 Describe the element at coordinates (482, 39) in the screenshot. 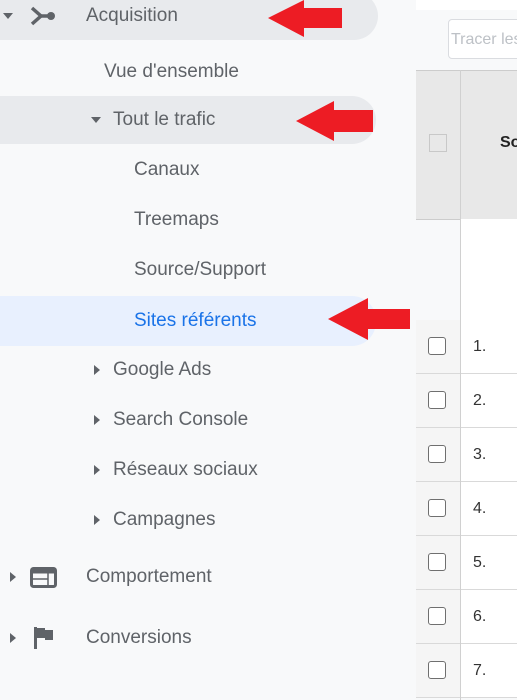

I see `trace-rows-button: Tracer les` at that location.